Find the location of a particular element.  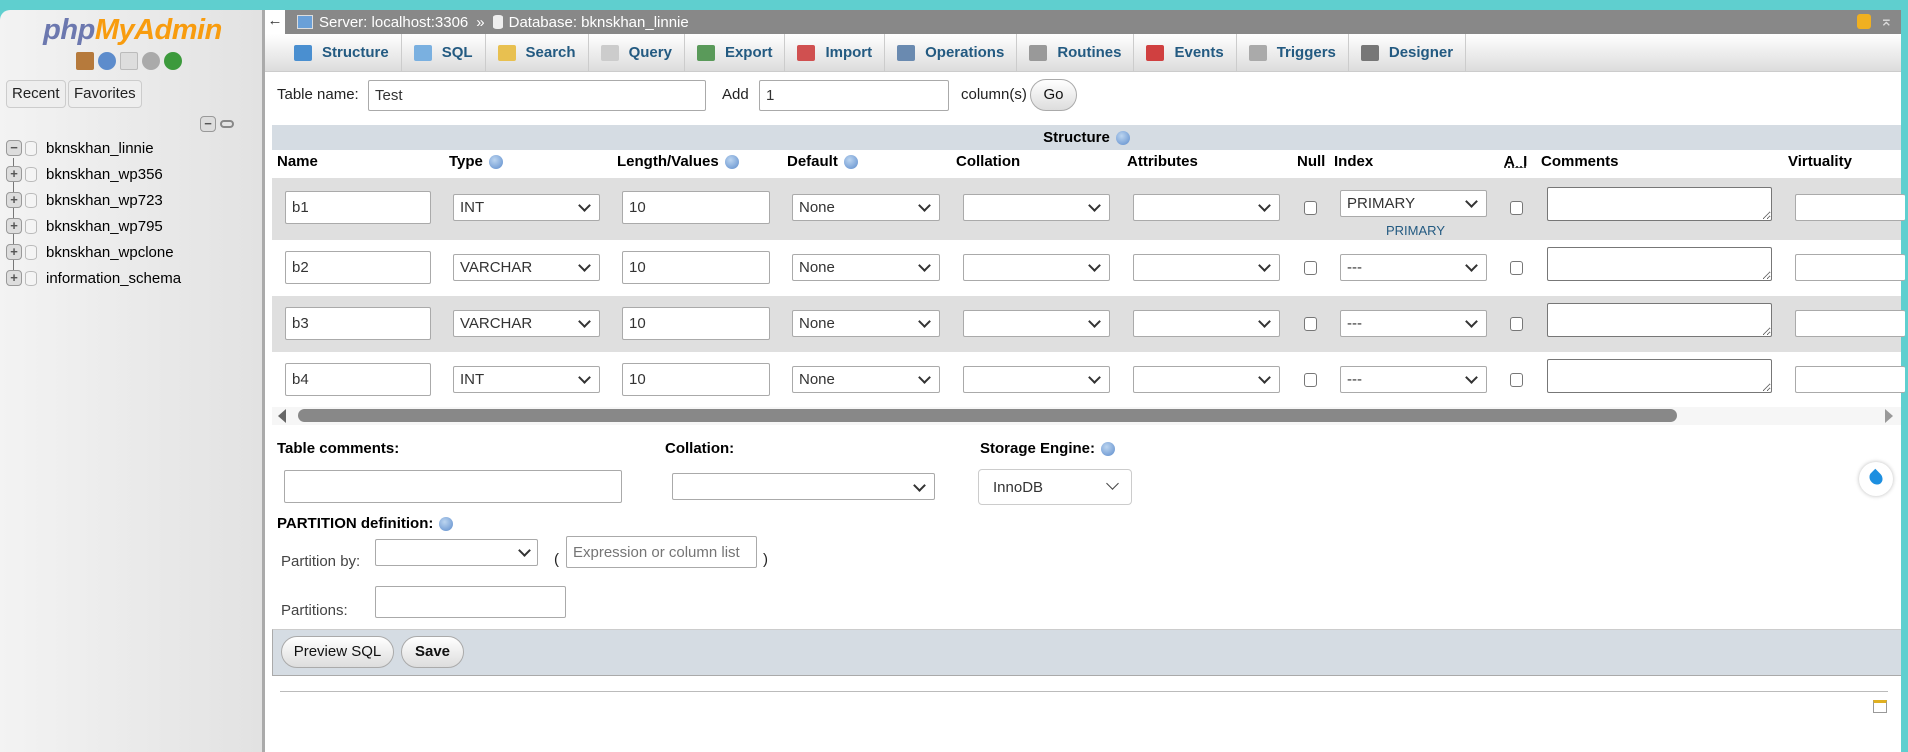

db-tree-item: + information_schema is located at coordinates (93, 278).